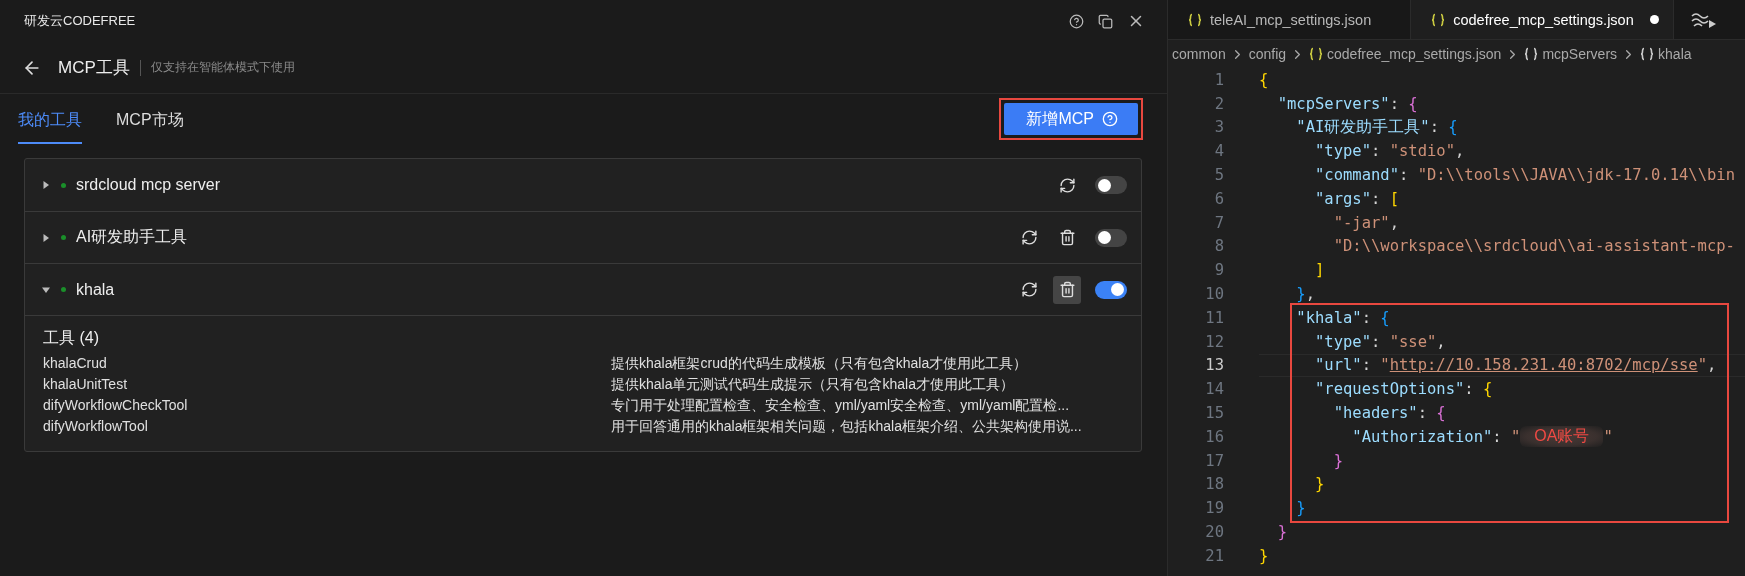 The image size is (1745, 576). What do you see at coordinates (1305, 294) in the screenshot?
I see `code-line: },` at bounding box center [1305, 294].